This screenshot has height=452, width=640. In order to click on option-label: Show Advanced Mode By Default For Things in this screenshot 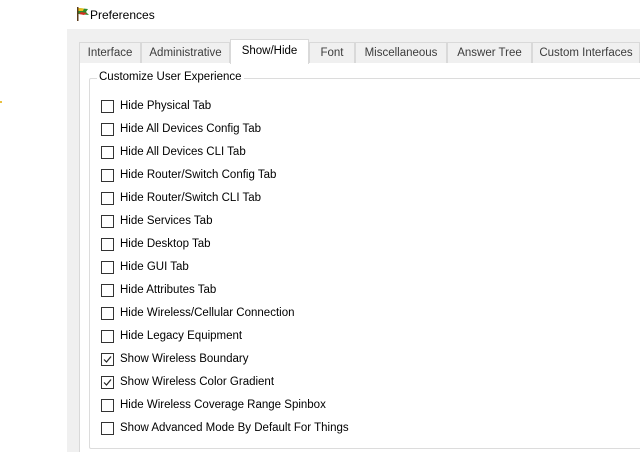, I will do `click(234, 428)`.